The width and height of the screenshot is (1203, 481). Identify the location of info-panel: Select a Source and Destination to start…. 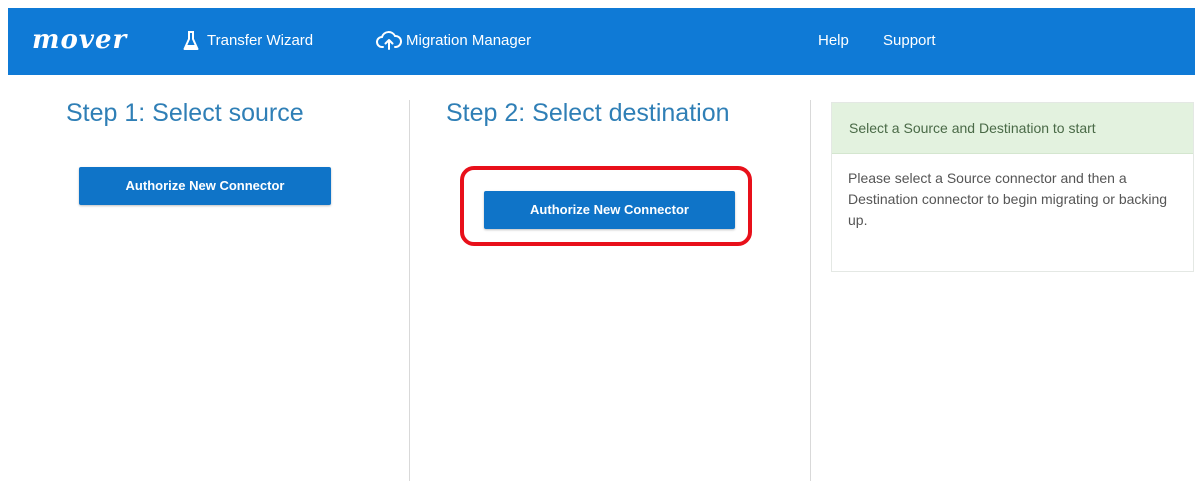
(1012, 187).